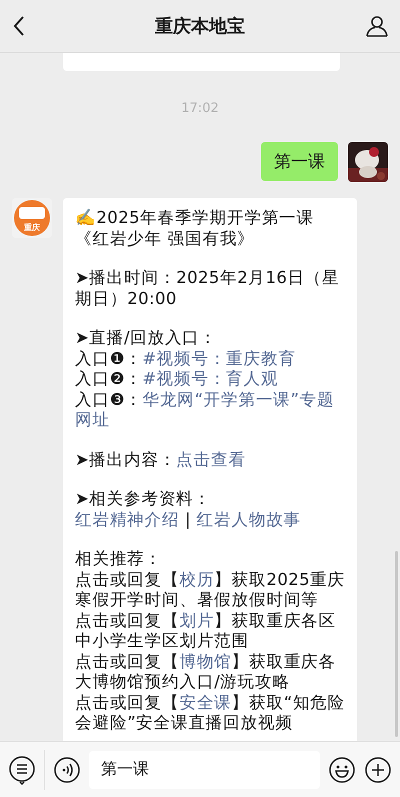 The image size is (400, 797). Describe the element at coordinates (188, 520) in the screenshot. I see `message-line: 红岩精神介绍 | 红岩人物故事` at that location.